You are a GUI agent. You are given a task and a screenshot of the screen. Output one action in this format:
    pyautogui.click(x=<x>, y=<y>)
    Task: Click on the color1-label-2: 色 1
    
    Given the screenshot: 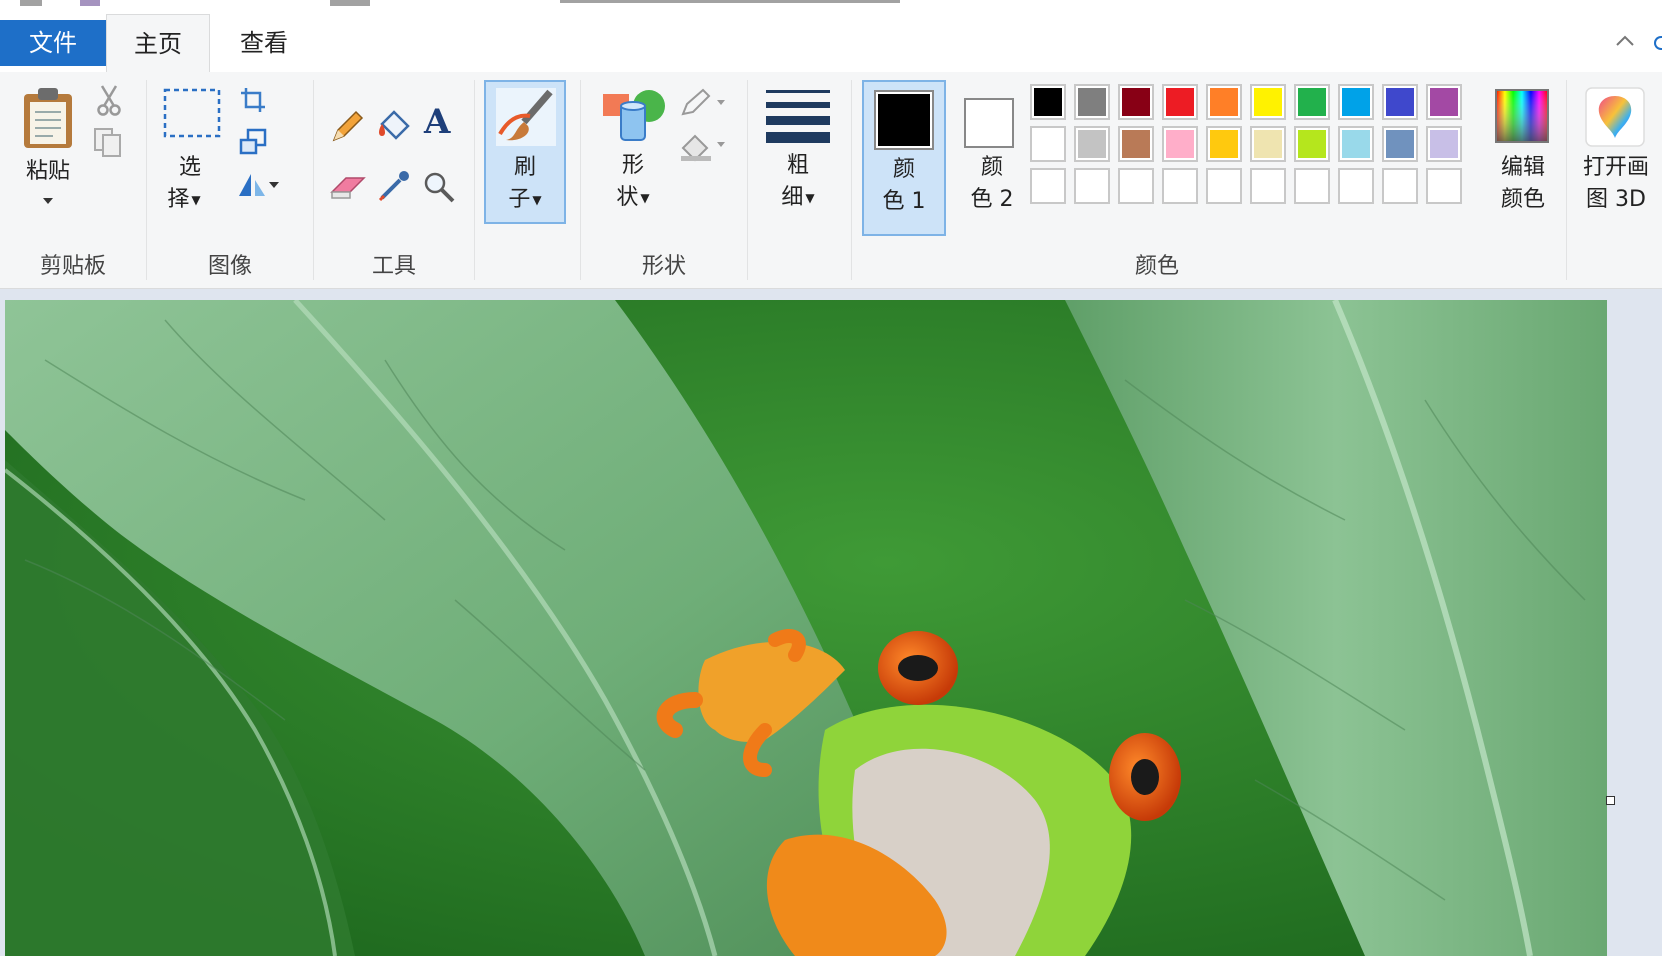 What is the action you would take?
    pyautogui.click(x=904, y=201)
    